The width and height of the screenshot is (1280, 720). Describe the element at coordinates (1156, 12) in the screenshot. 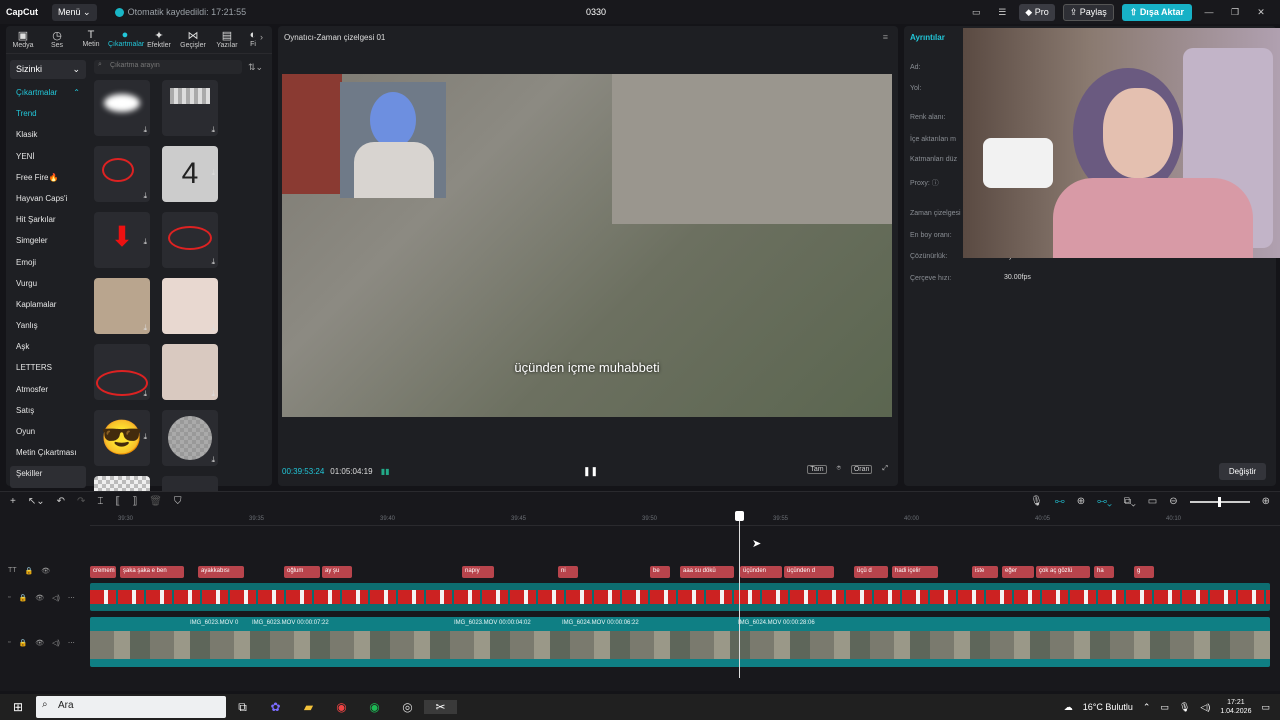

I see `export-button: ⇧ Dışa Aktar` at that location.